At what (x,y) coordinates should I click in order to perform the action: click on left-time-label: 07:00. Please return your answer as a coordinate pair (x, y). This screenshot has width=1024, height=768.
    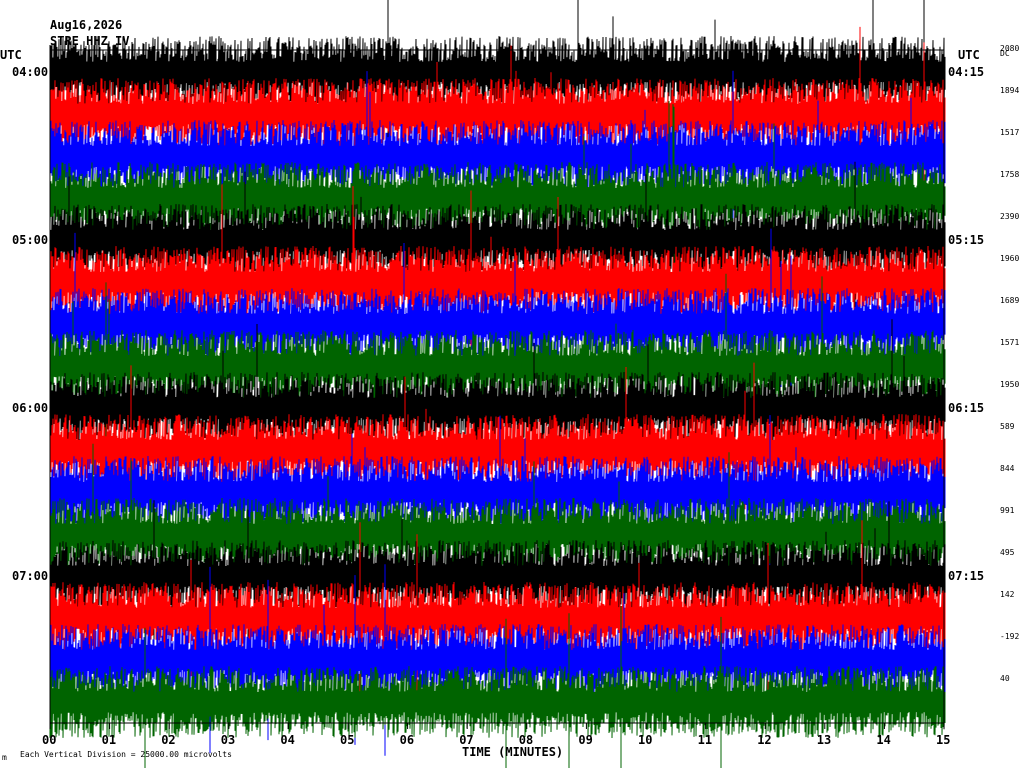
    Looking at the image, I should click on (30, 576).